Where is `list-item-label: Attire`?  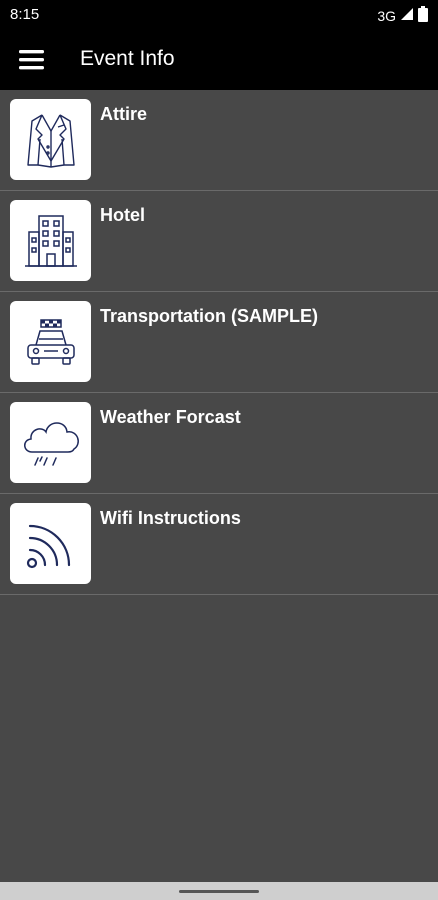
list-item-label: Attire is located at coordinates (124, 114).